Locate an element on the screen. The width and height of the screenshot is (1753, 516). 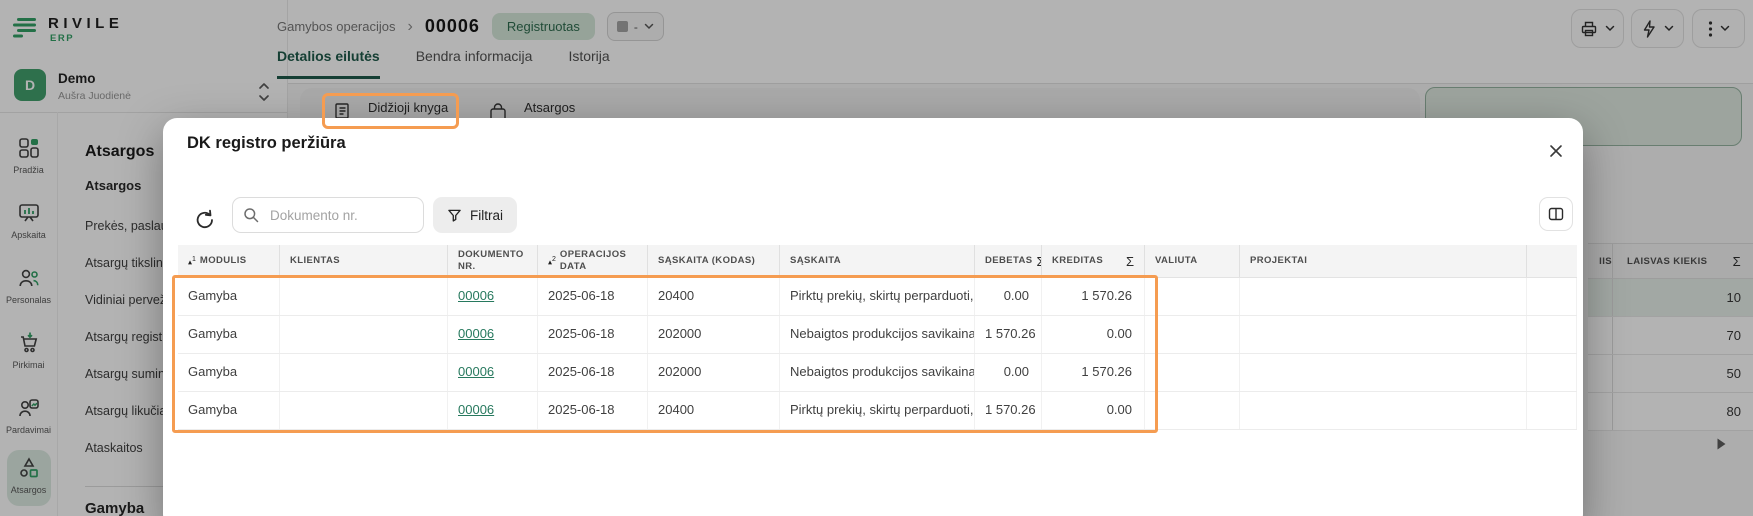
column-label: DEBETAS is located at coordinates (1009, 261).